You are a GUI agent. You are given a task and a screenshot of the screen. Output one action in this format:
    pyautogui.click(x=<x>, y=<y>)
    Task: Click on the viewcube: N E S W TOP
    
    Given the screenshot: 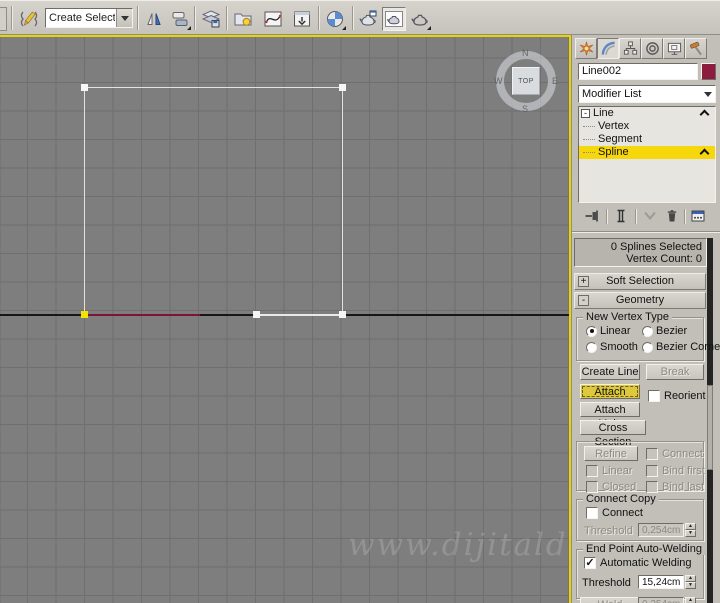 What is the action you would take?
    pyautogui.click(x=526, y=81)
    